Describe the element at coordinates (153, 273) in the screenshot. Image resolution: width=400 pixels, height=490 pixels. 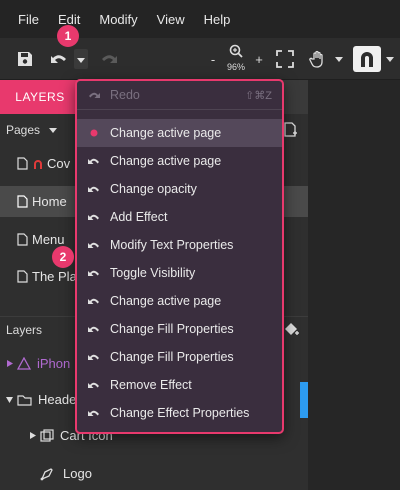
I see `history-label: Toggle Visibility` at that location.